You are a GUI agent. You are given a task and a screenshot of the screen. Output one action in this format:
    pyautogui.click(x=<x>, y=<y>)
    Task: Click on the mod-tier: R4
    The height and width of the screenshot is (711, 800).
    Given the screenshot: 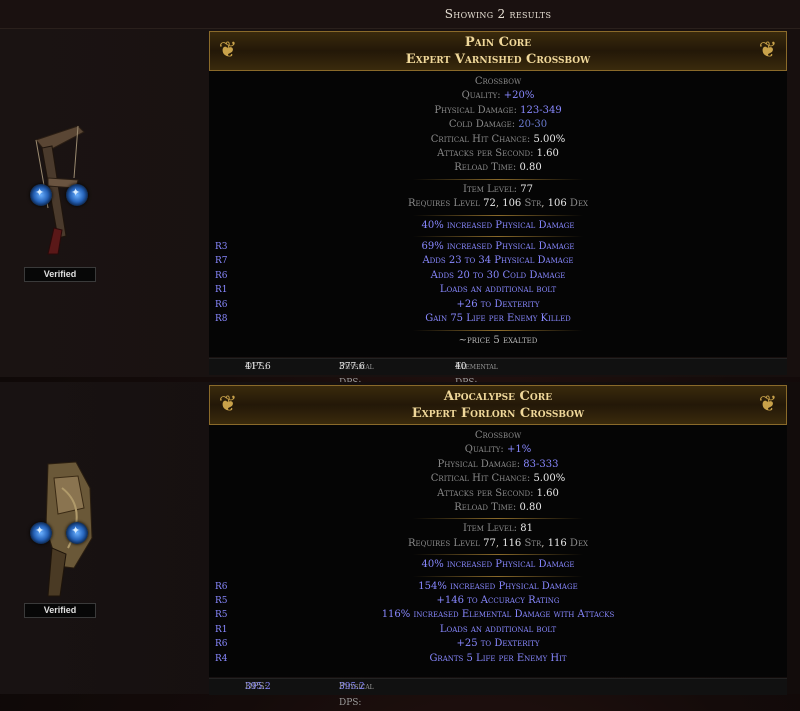 What is the action you would take?
    pyautogui.click(x=221, y=658)
    